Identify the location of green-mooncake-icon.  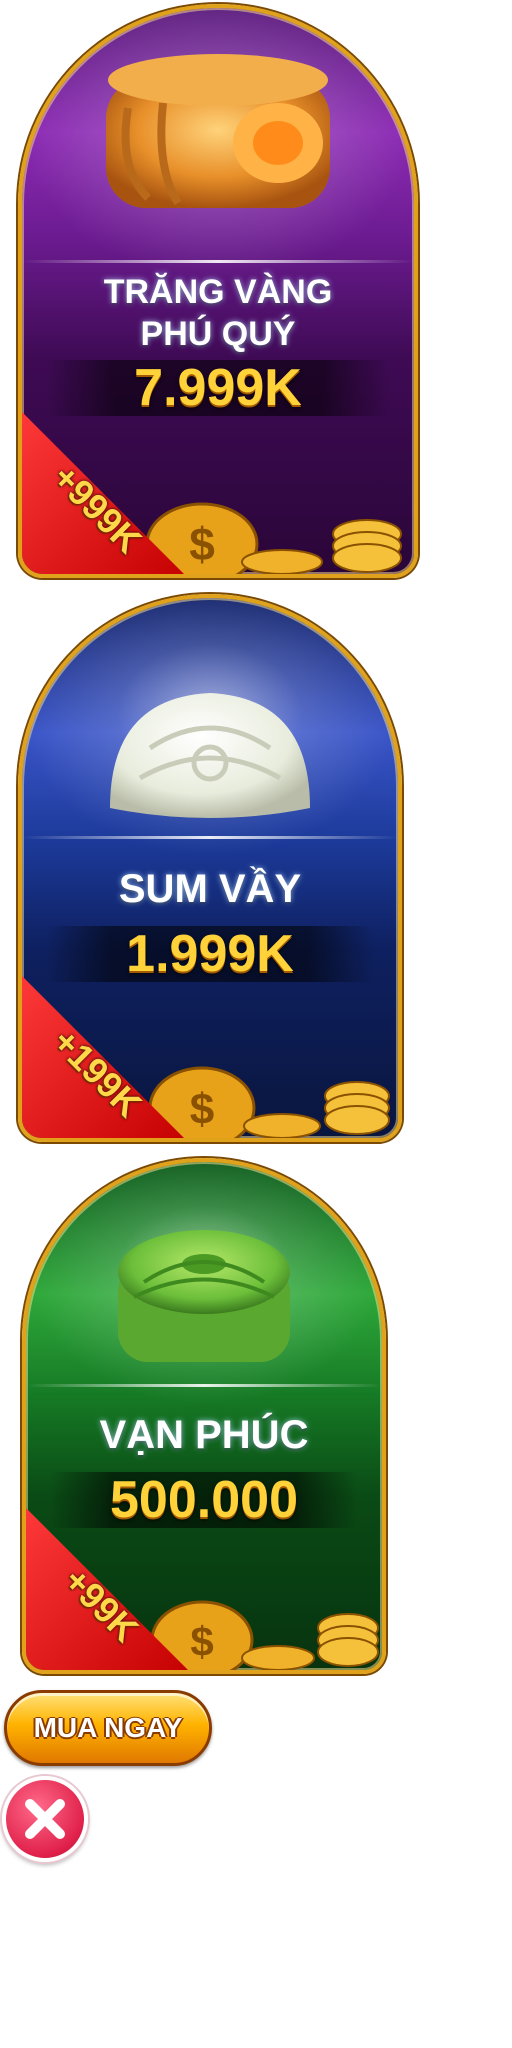
(204, 1296).